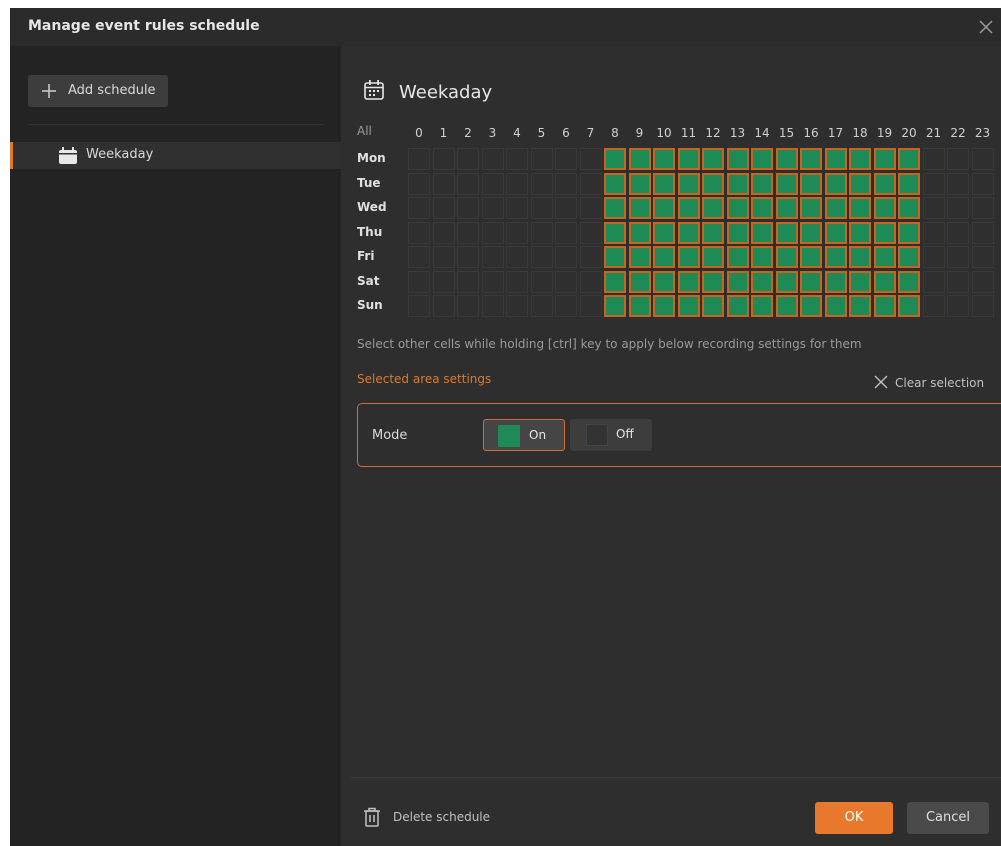 This screenshot has width=1001, height=846. I want to click on hour-label: 18, so click(860, 133).